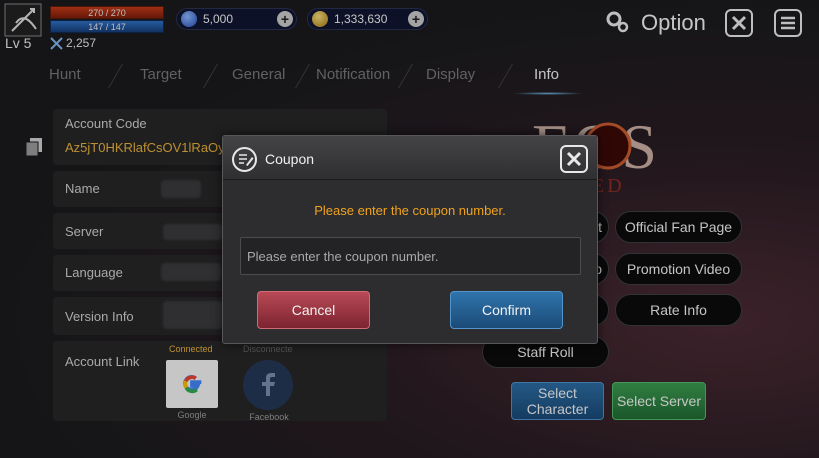 The image size is (819, 458). I want to click on dialog-message: Please enter the coupon number., so click(410, 210).